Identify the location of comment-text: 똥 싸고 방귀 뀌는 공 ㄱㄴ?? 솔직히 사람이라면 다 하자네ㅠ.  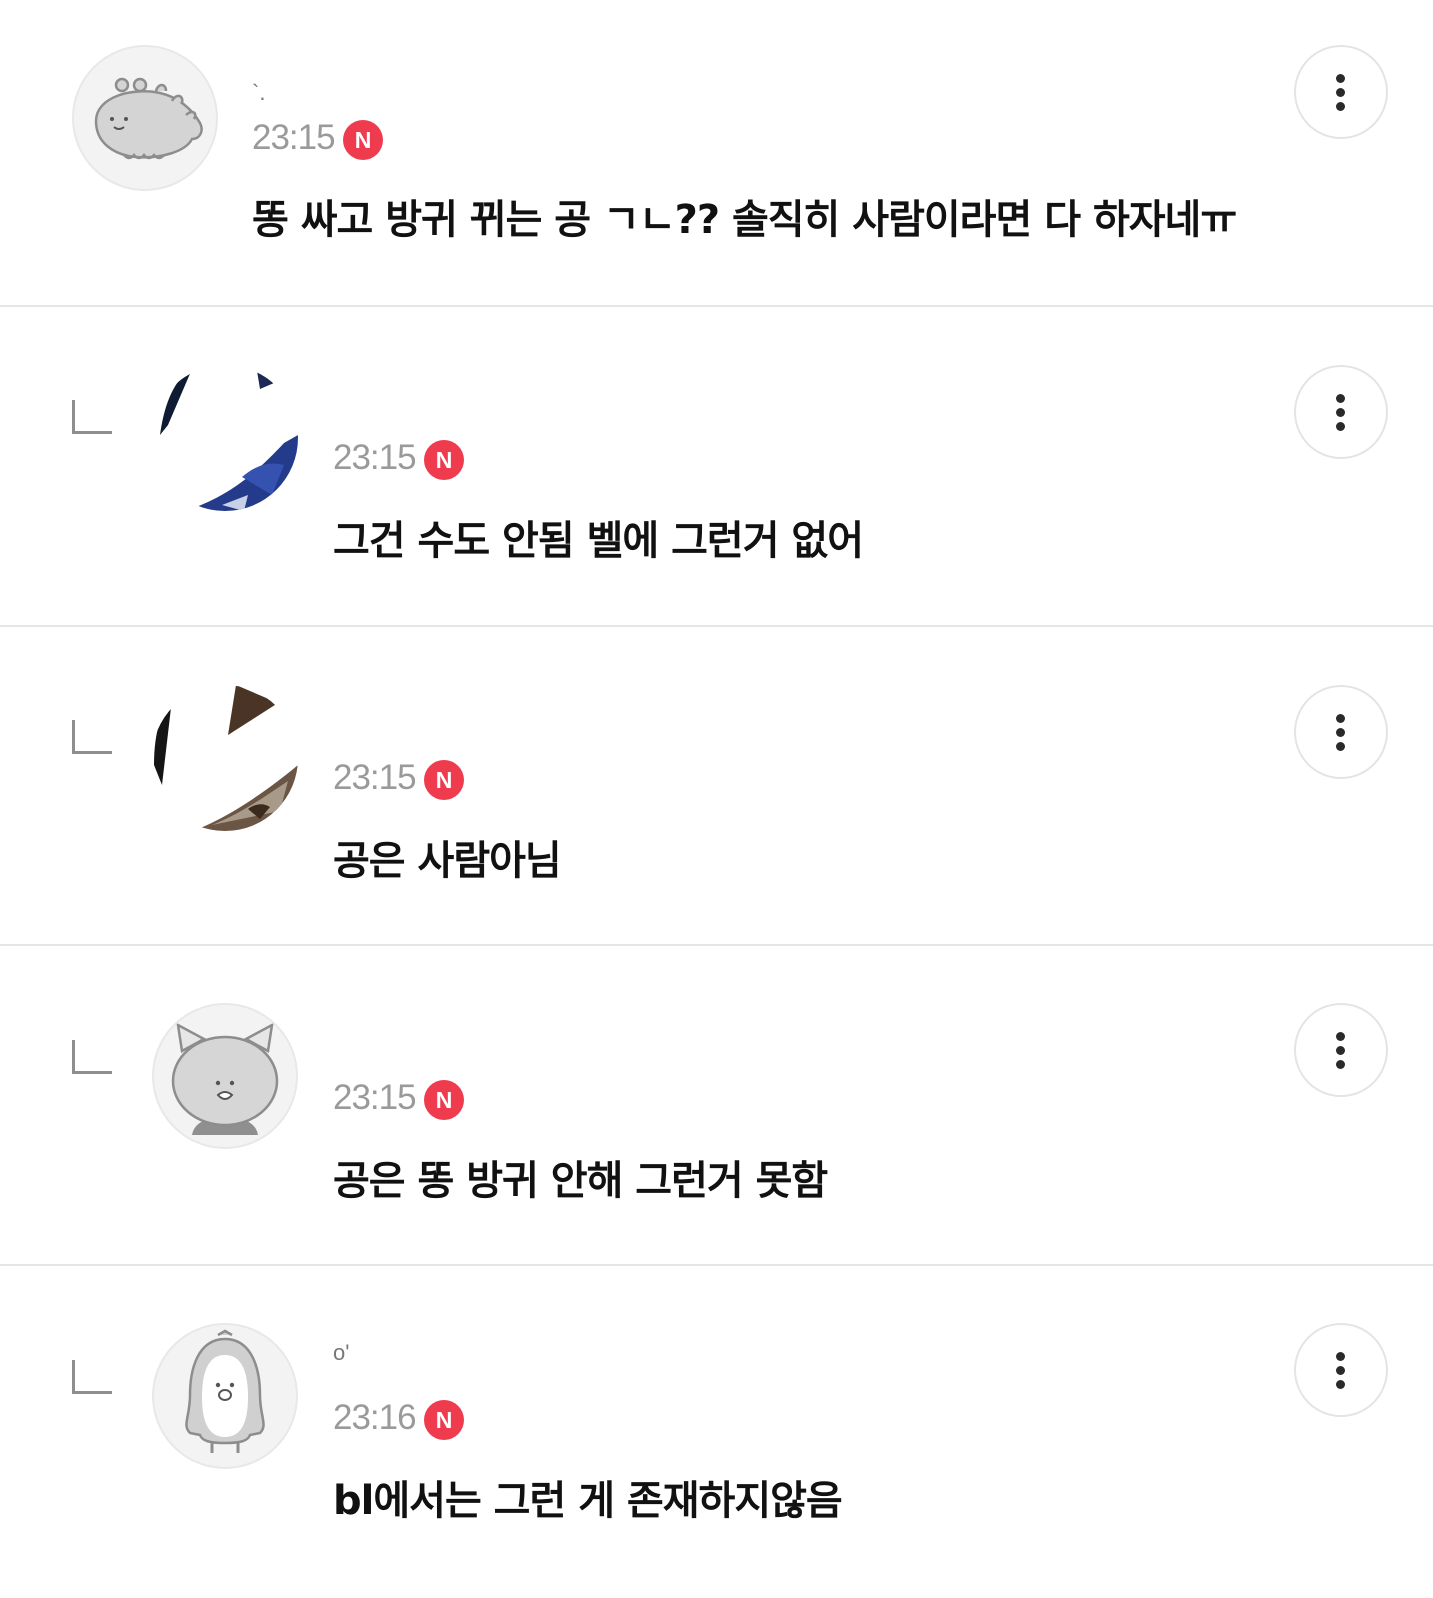
(744, 220).